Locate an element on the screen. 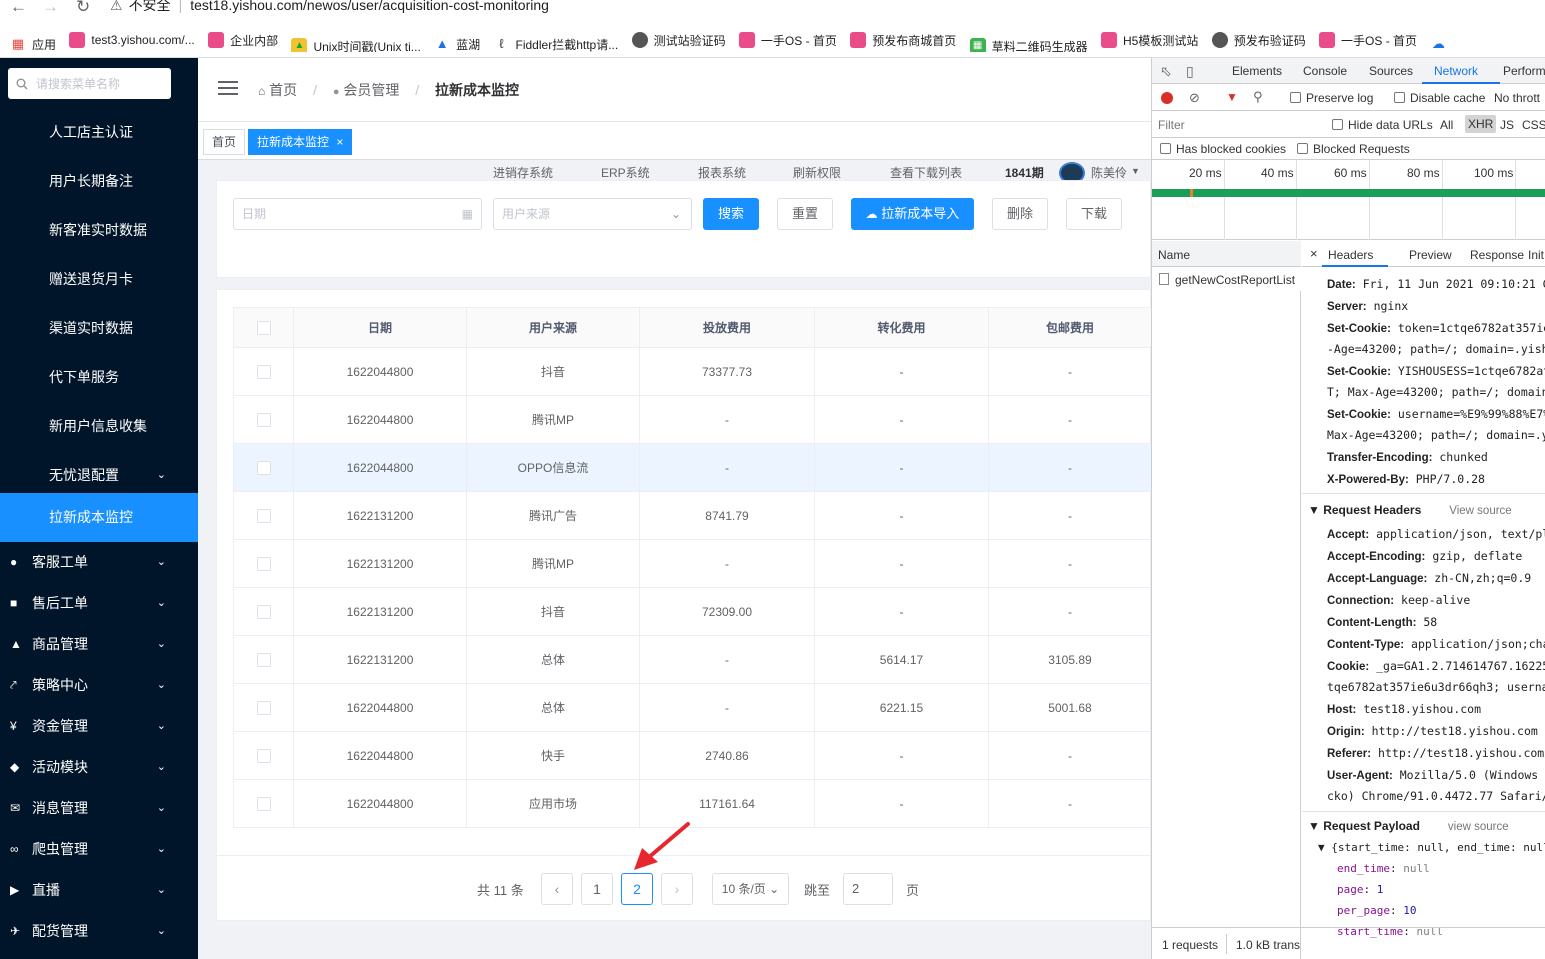  table-row: 1622044800 总体 -6221.15 5001.68 is located at coordinates (692, 707).